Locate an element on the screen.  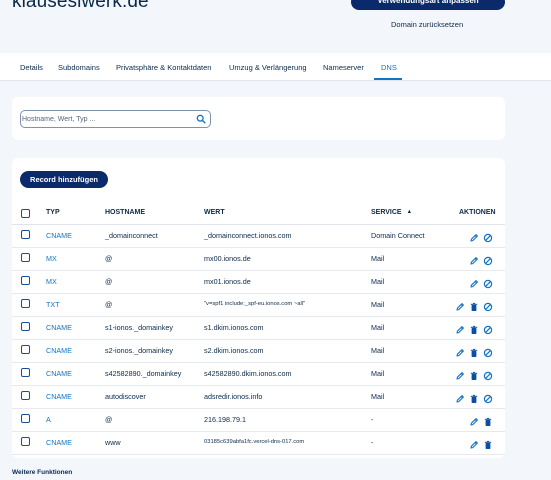
record-type: TXT is located at coordinates (53, 304).